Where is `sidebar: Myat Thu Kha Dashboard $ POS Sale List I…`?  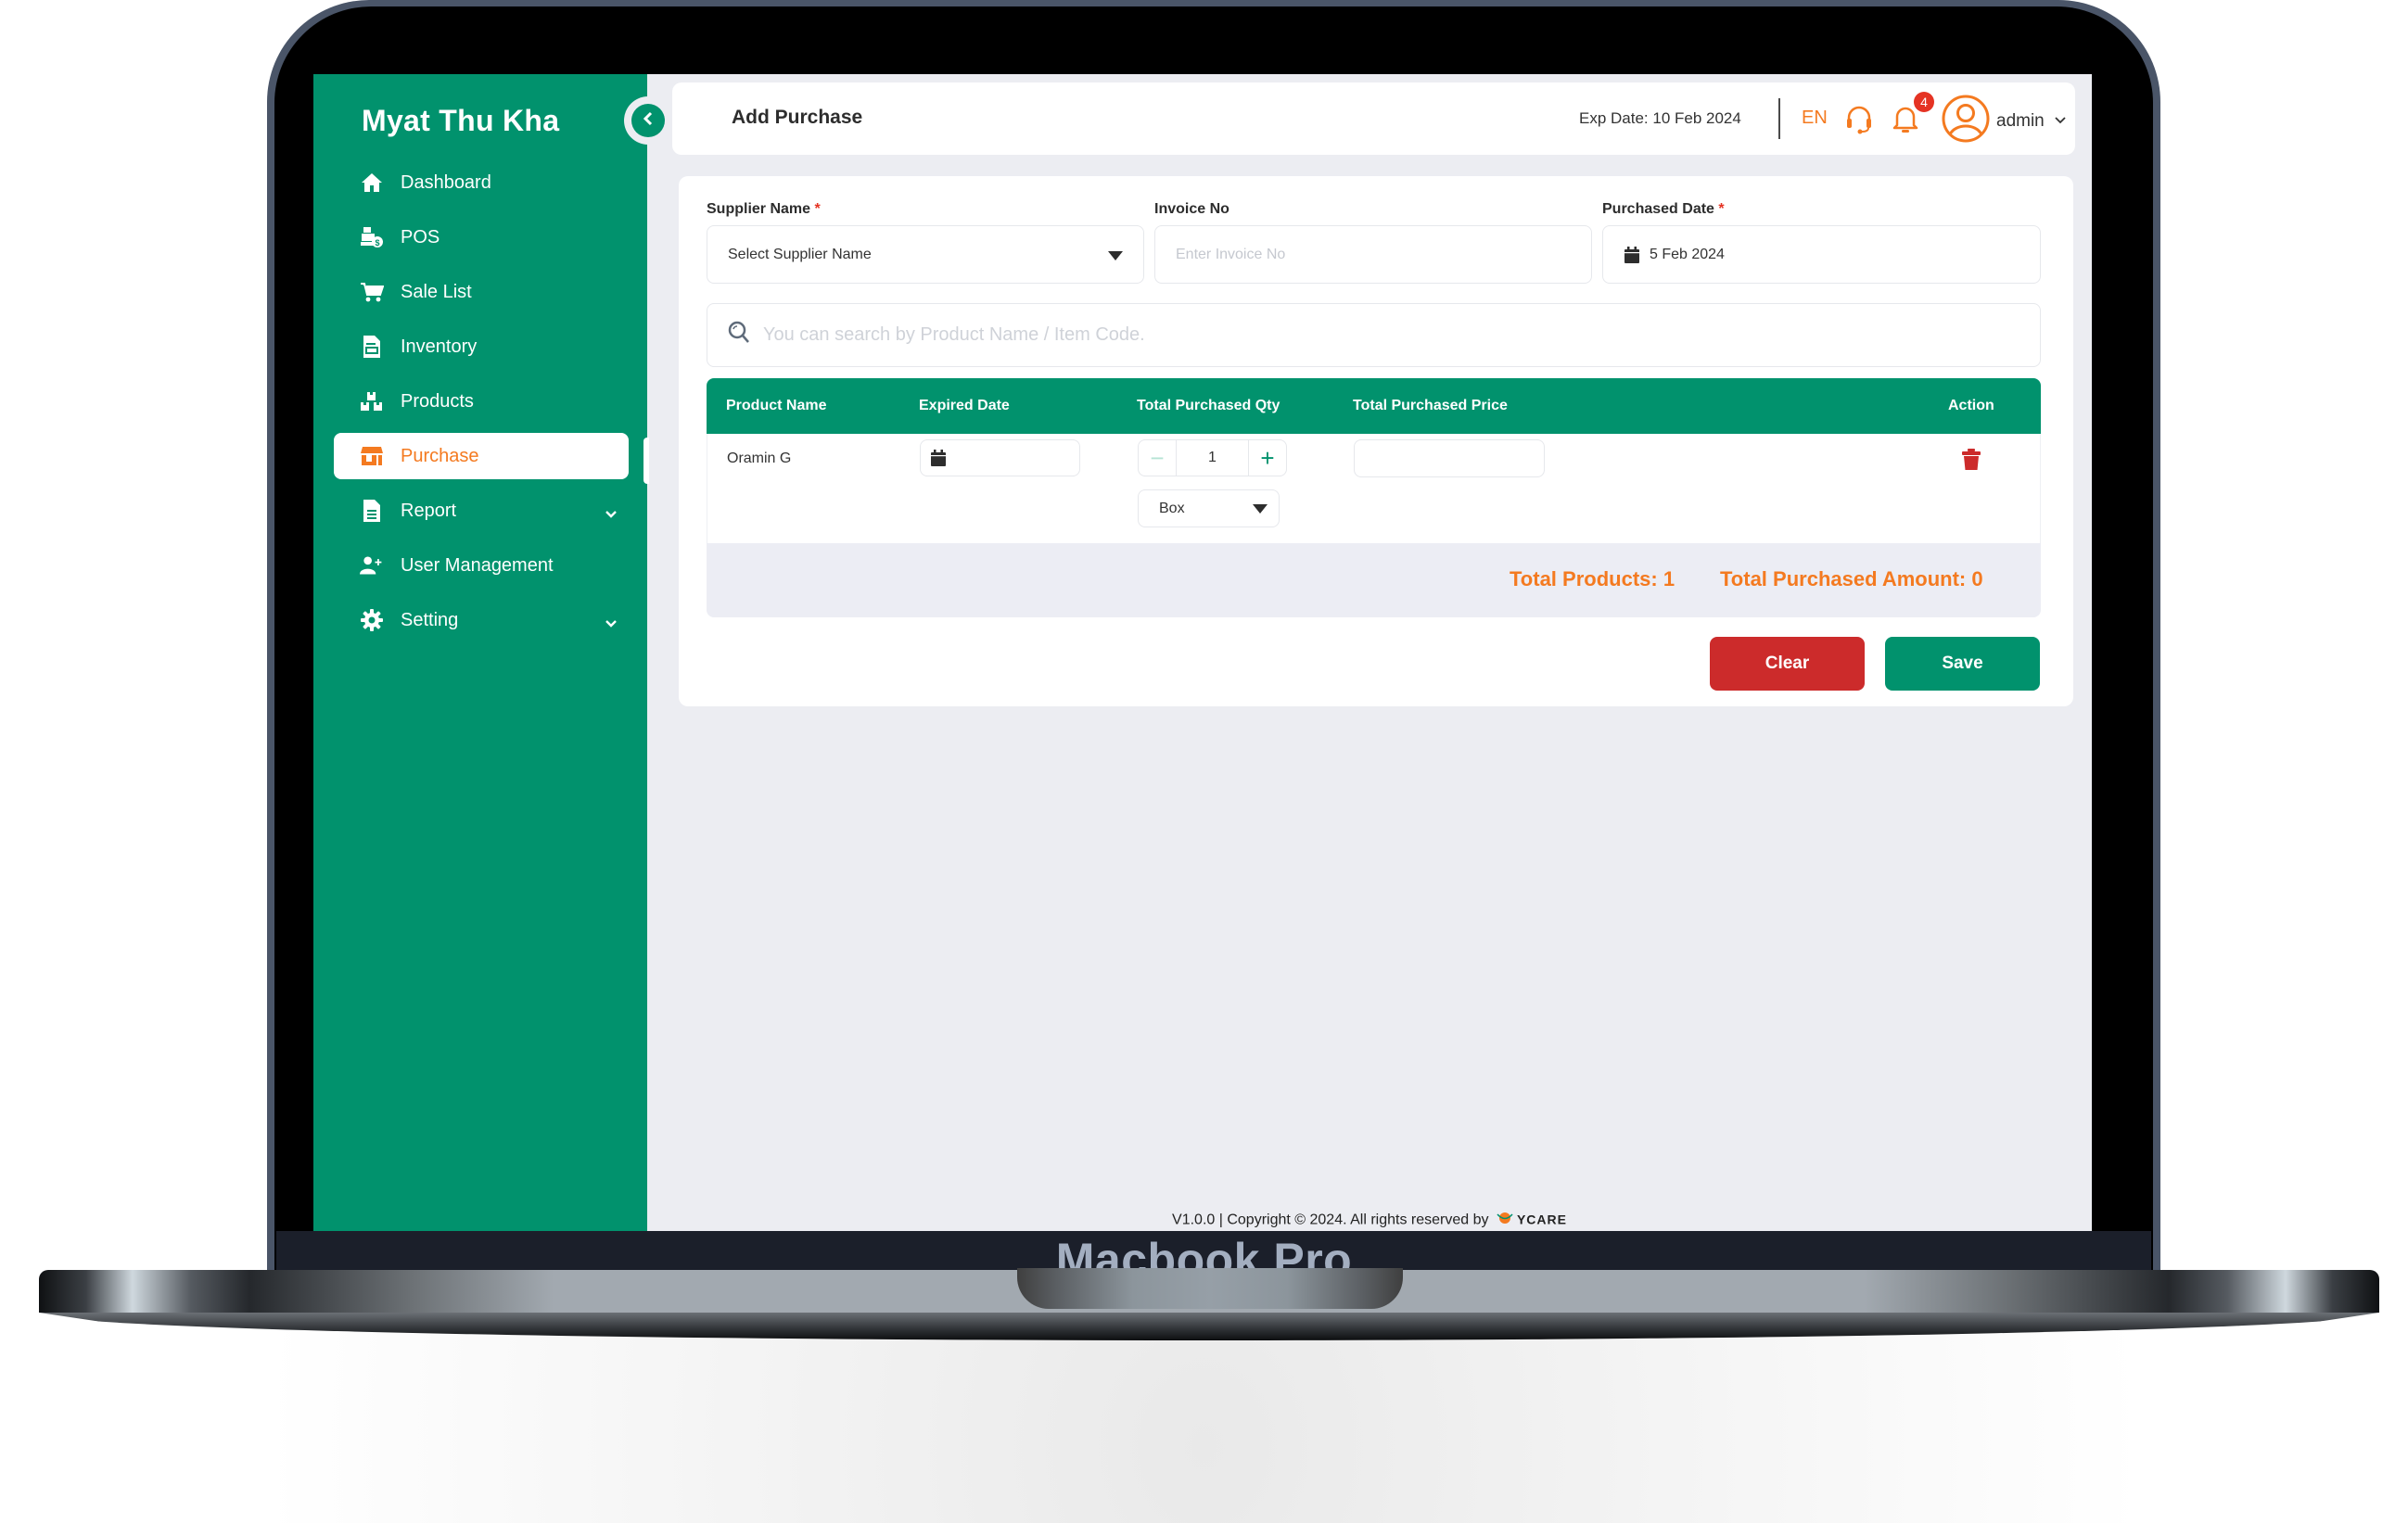
sidebar: Myat Thu Kha Dashboard $ POS Sale List I… is located at coordinates (480, 652).